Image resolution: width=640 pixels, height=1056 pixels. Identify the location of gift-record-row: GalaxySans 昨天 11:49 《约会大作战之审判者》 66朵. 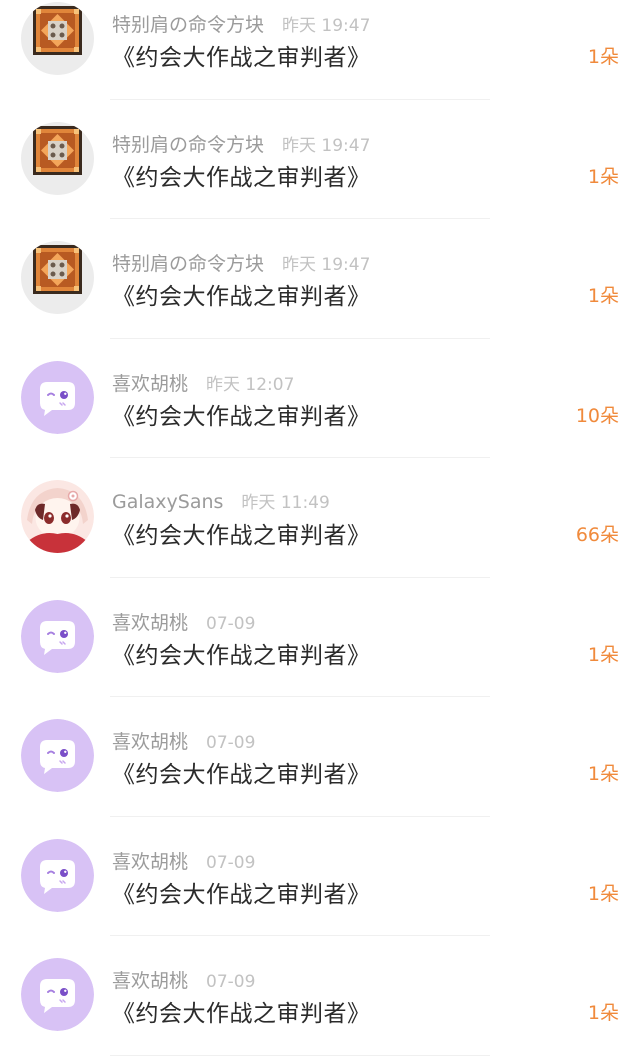
(320, 518).